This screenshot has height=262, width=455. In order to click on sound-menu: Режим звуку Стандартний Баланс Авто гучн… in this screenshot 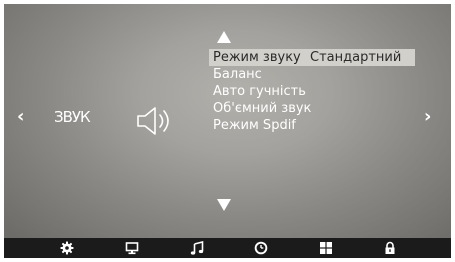, I will do `click(312, 91)`.